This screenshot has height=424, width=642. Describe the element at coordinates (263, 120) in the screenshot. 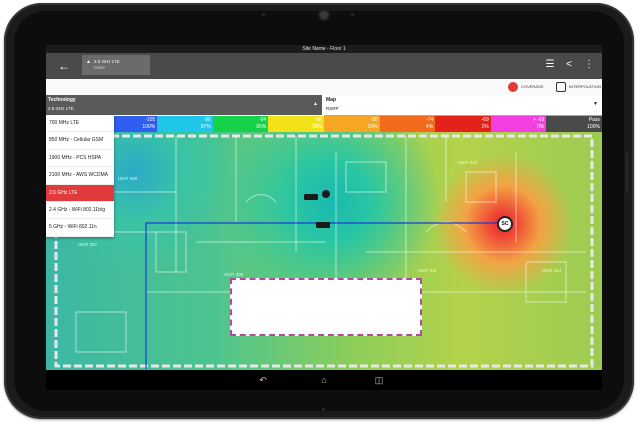

I see `legend-value: -94` at that location.